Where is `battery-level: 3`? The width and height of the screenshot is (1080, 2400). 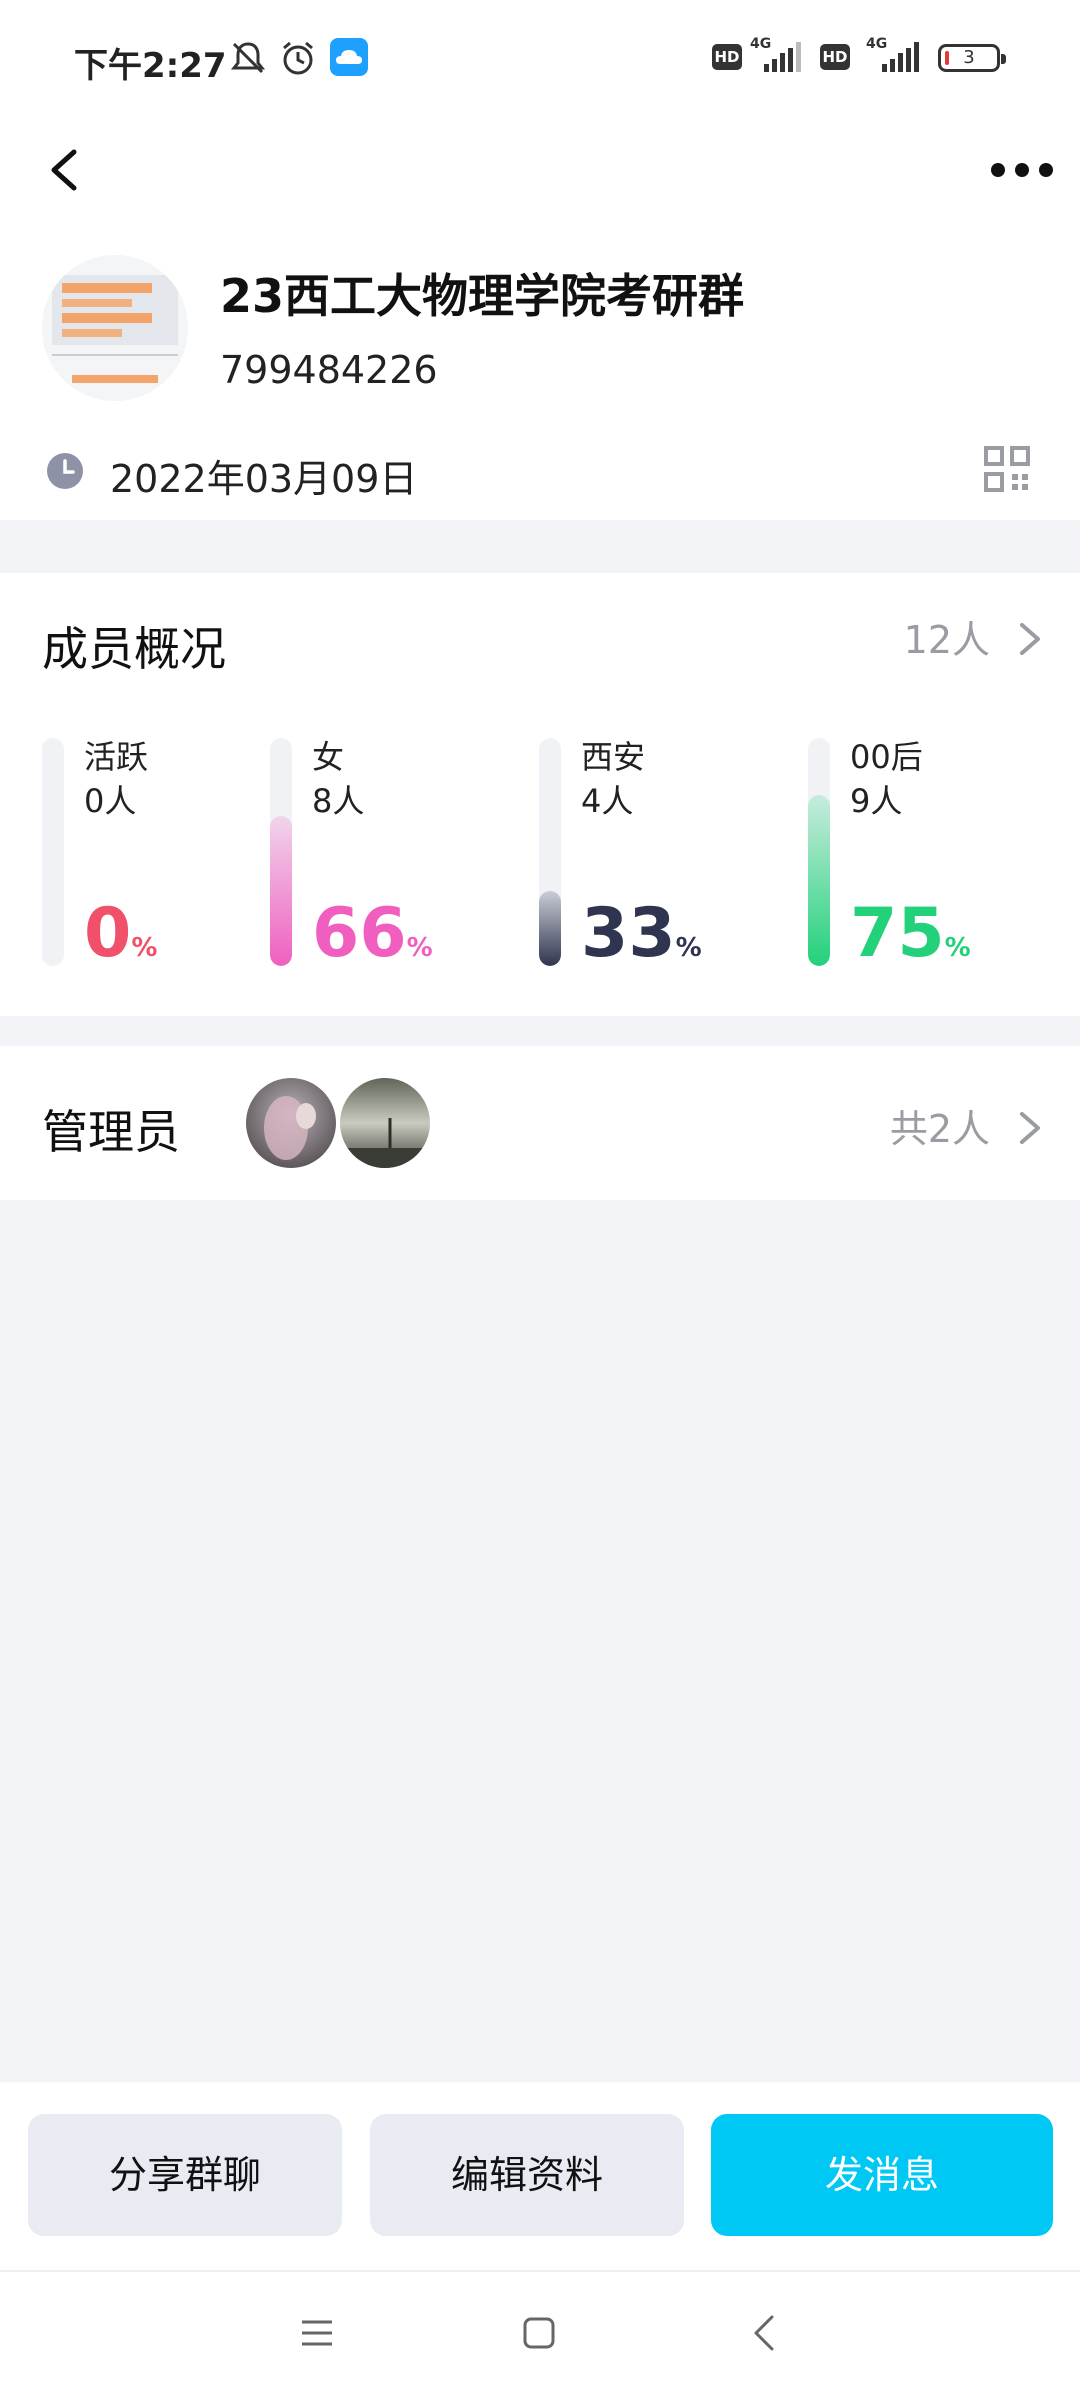 battery-level: 3 is located at coordinates (969, 57).